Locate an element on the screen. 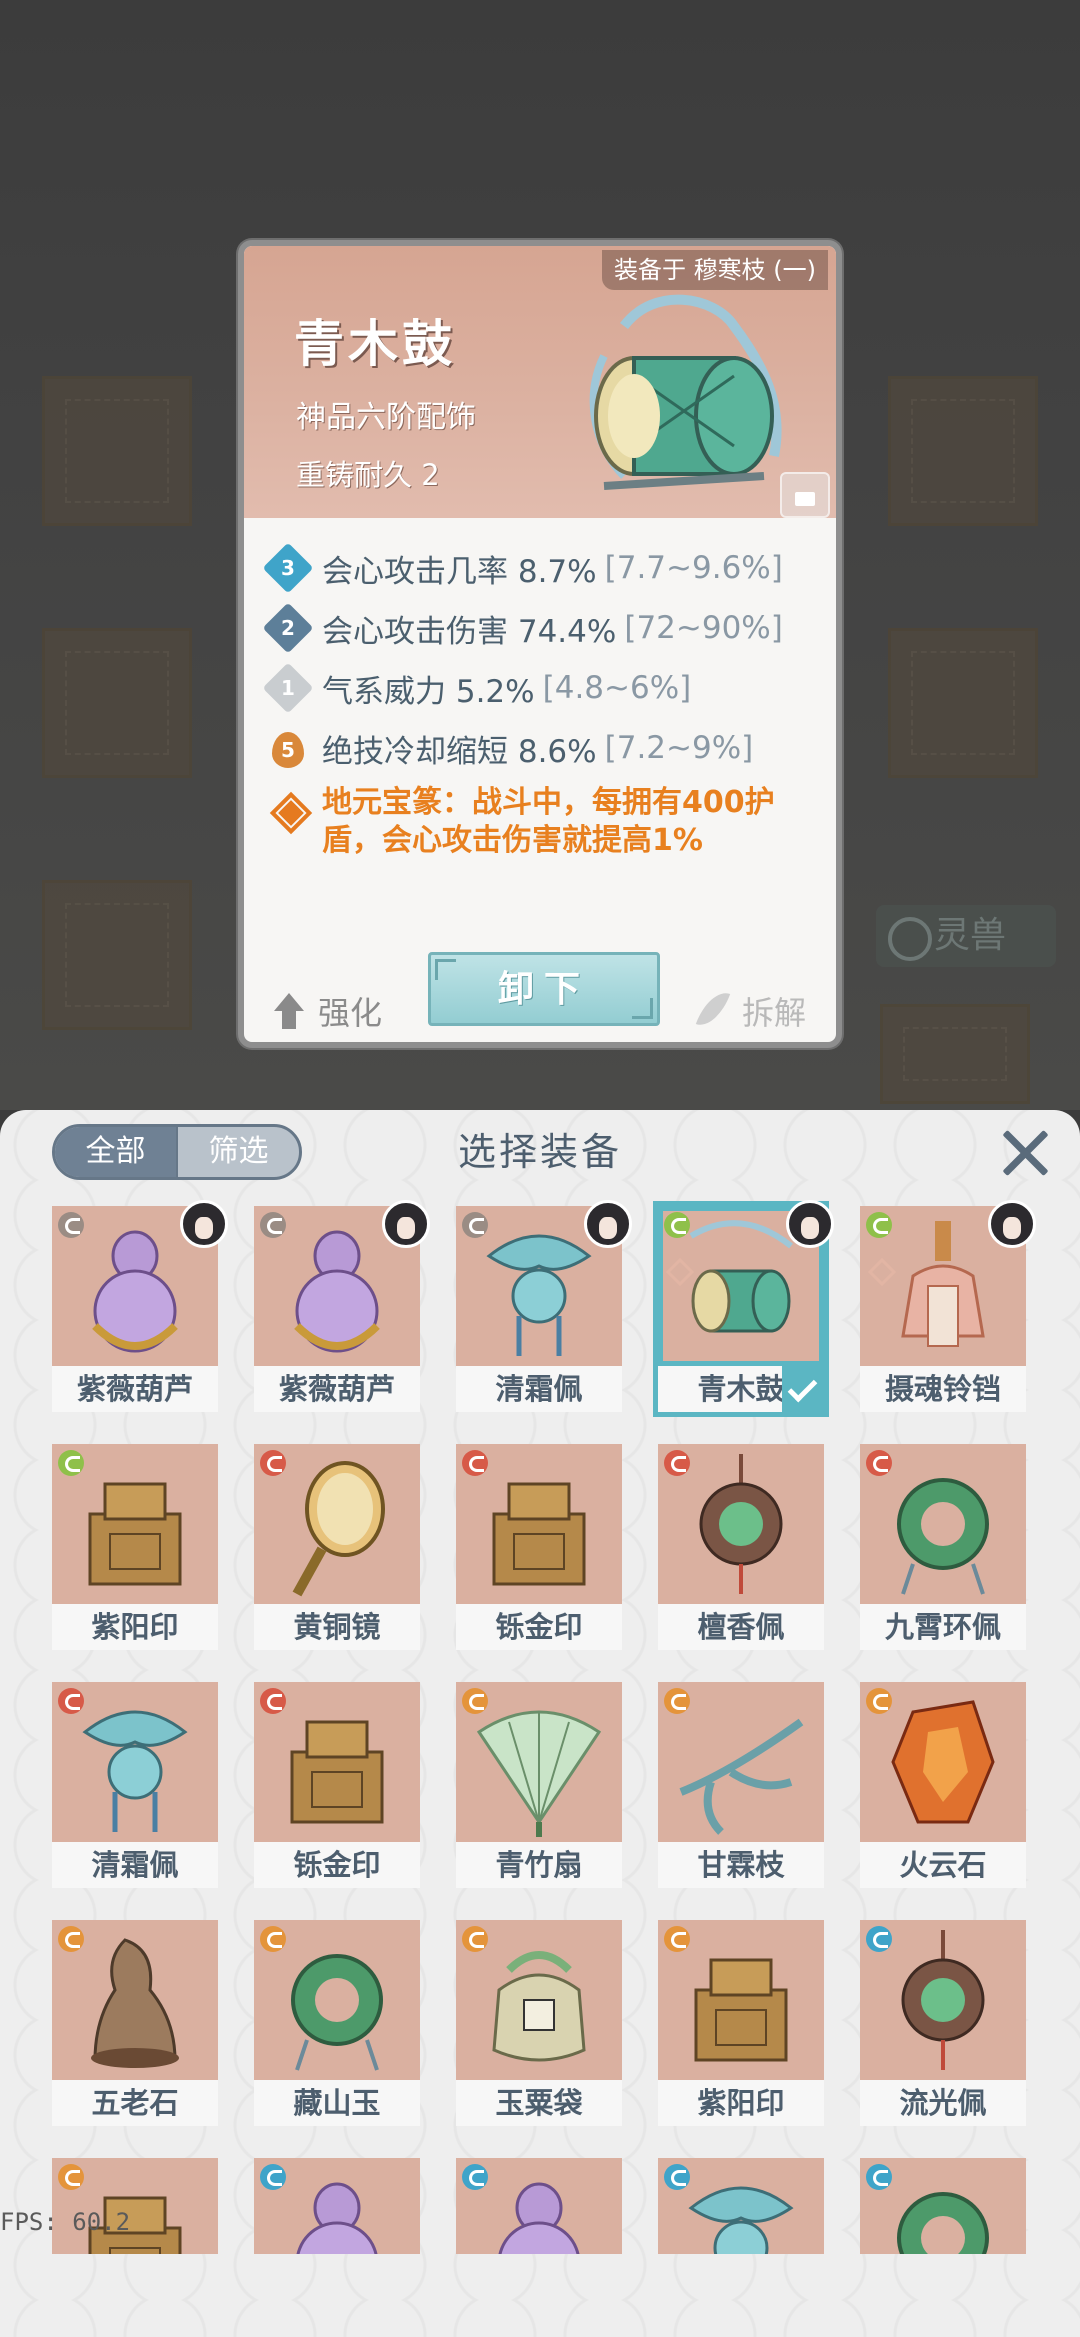 This screenshot has height=2337, width=1080. equipment-item: 流光佩 is located at coordinates (943, 2023).